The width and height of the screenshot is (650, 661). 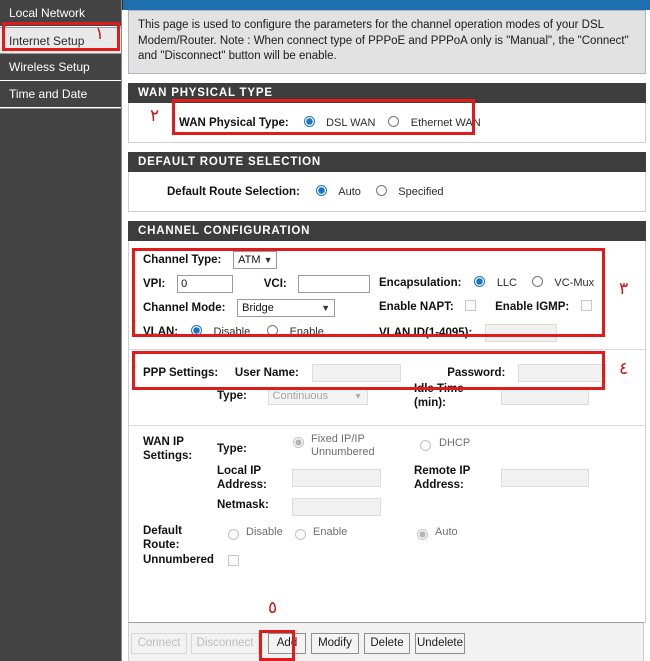 I want to click on row-ppp-type: Type: Continuous ▼, so click(x=292, y=395).